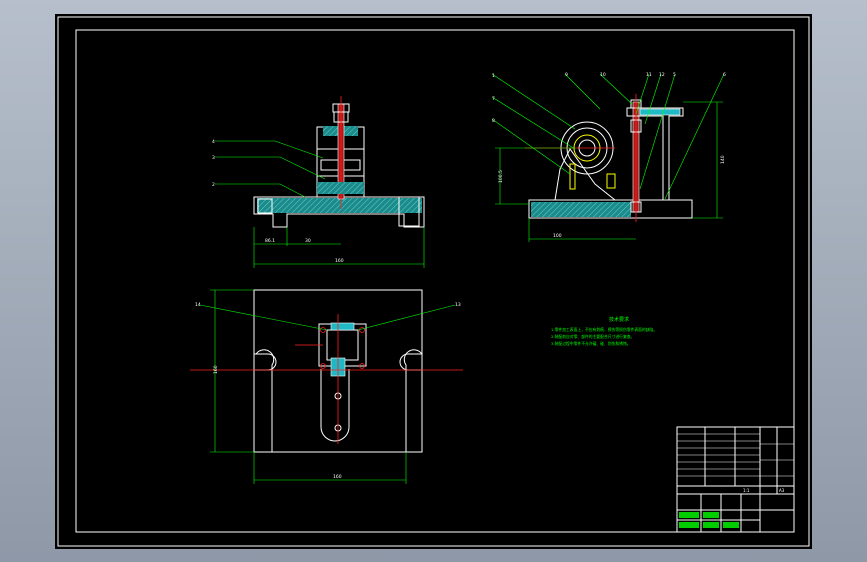 This screenshot has height=562, width=867. I want to click on dim-top-1: 160, so click(216, 369).